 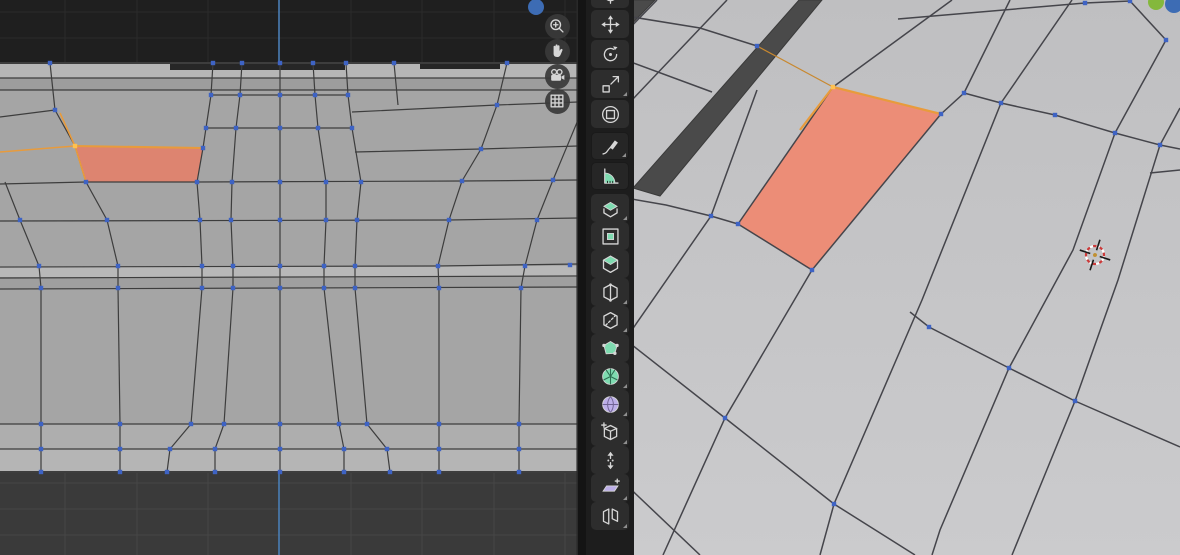 What do you see at coordinates (610, 264) in the screenshot?
I see `tool-bevel` at bounding box center [610, 264].